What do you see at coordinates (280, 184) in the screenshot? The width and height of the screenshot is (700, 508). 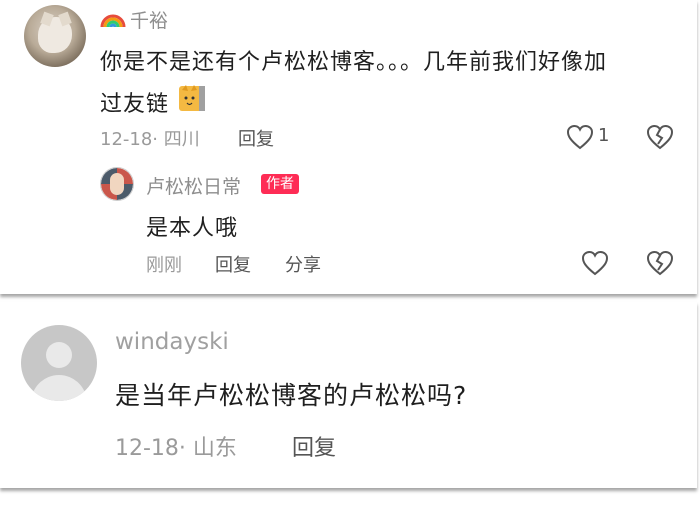 I see `author-badge: 作者` at bounding box center [280, 184].